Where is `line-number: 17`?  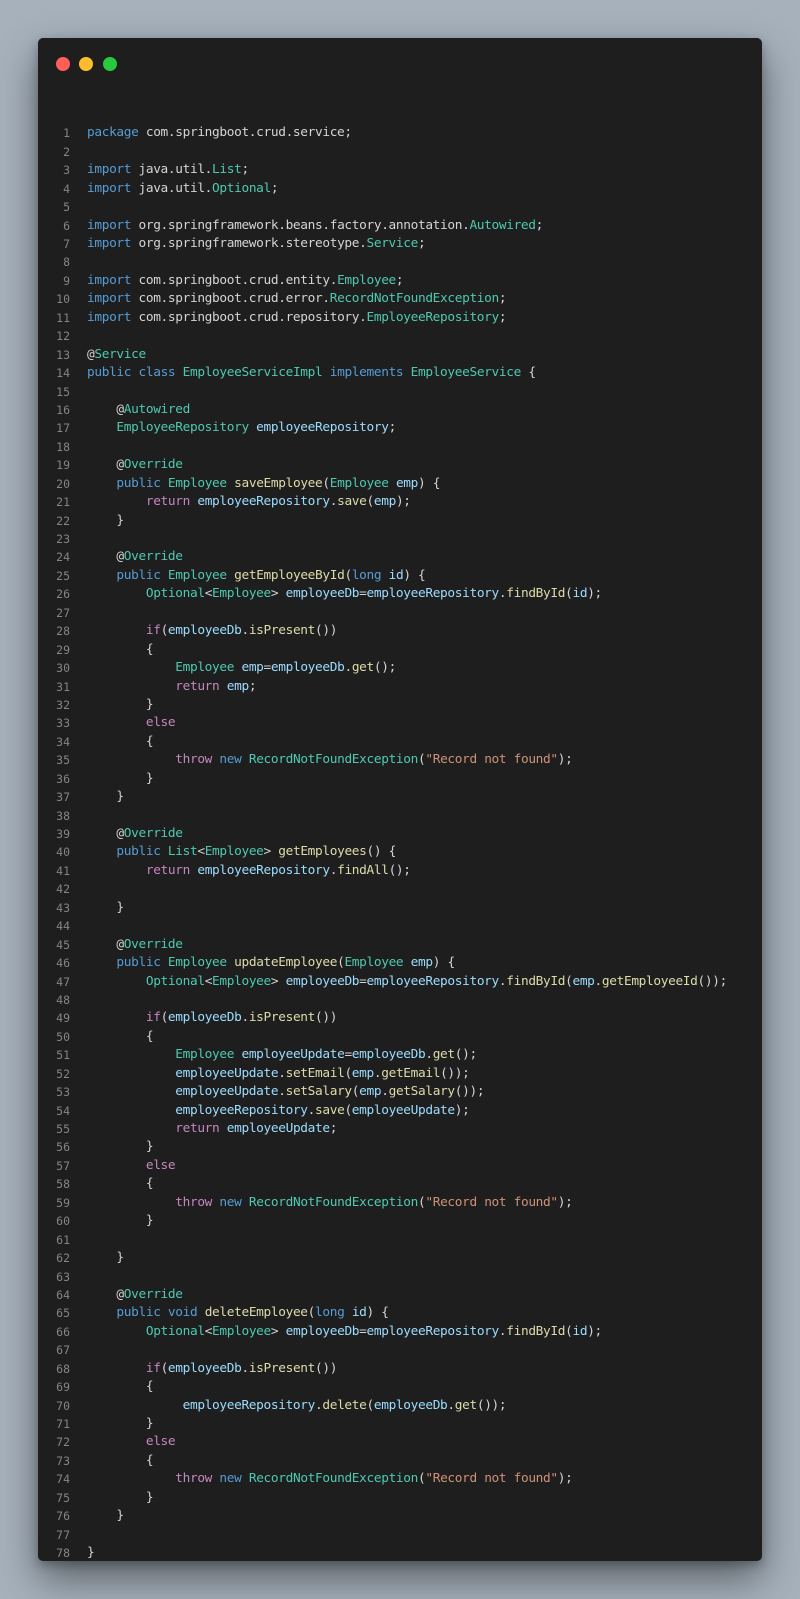
line-number: 17 is located at coordinates (63, 428).